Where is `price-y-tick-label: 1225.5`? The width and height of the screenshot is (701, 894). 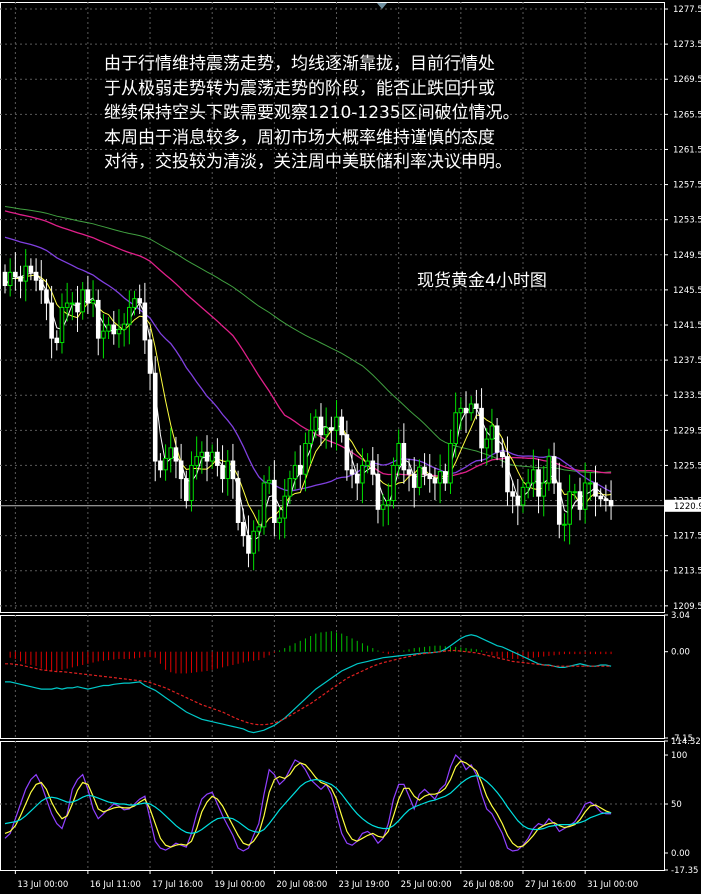
price-y-tick-label: 1225.5 is located at coordinates (687, 466).